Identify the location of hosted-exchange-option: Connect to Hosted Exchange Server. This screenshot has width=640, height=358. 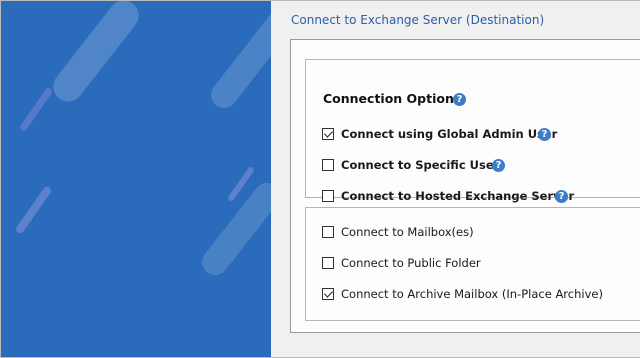
(448, 196).